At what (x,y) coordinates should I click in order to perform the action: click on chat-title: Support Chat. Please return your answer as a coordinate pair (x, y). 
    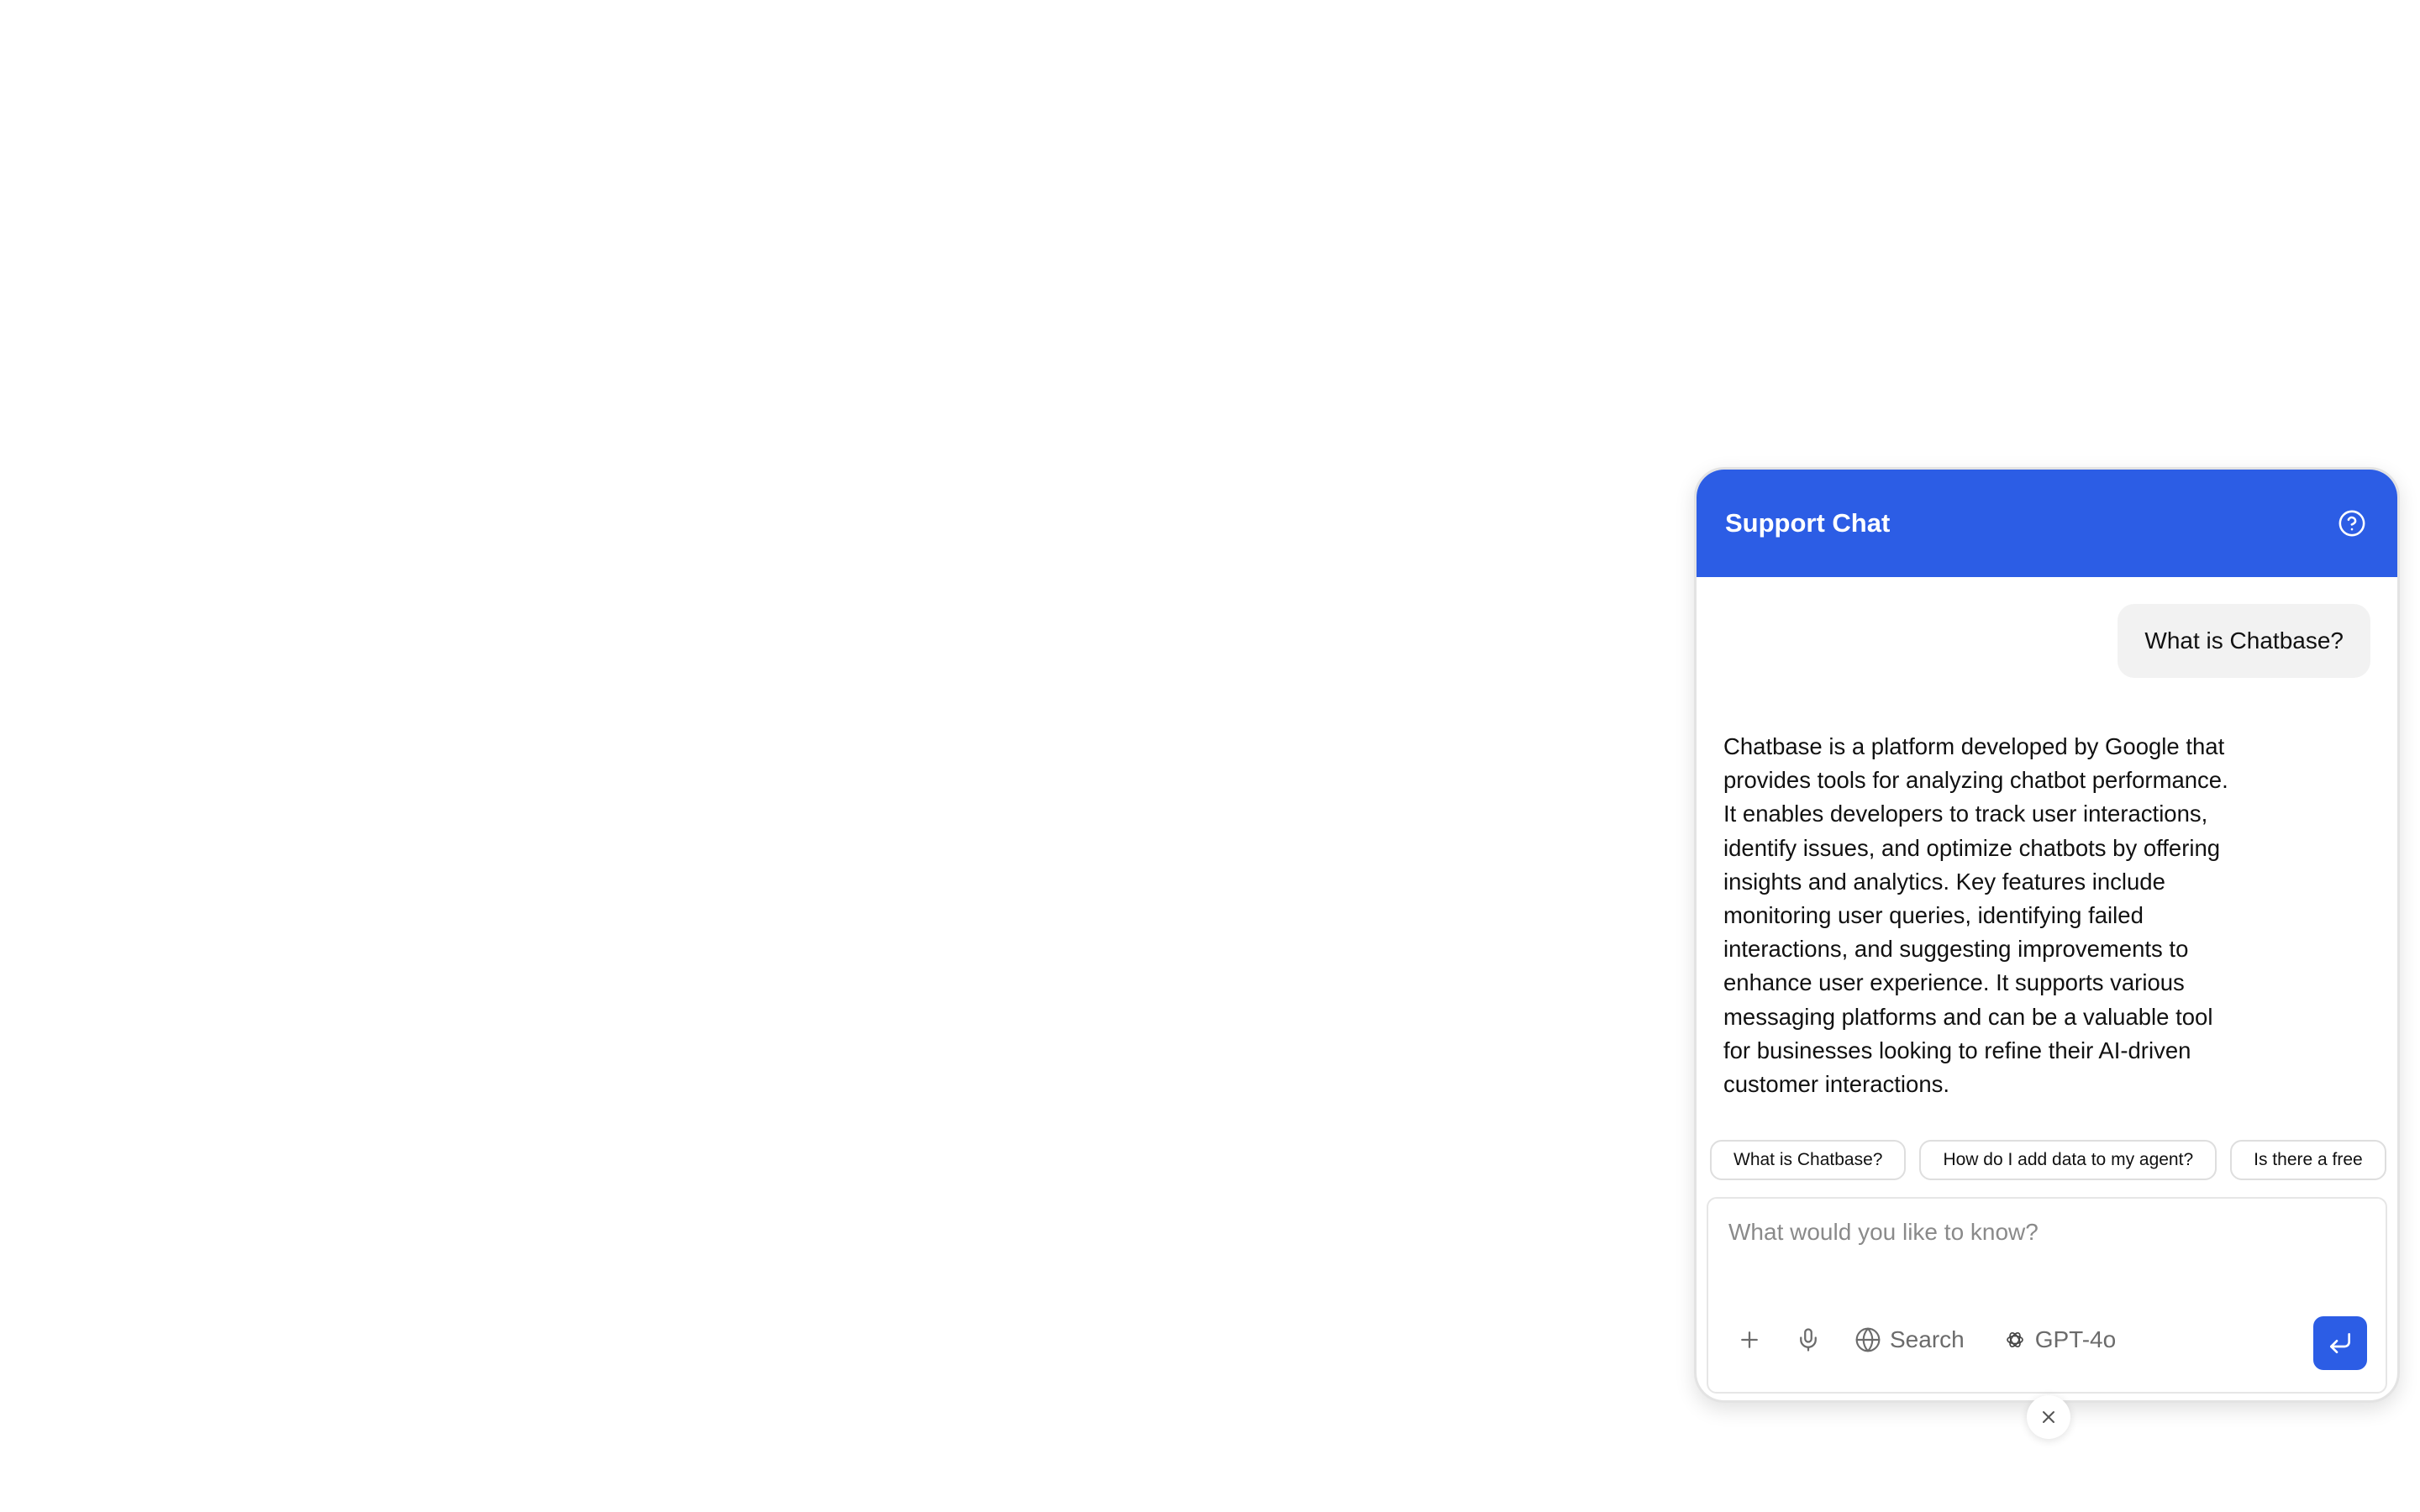
    Looking at the image, I should click on (1808, 523).